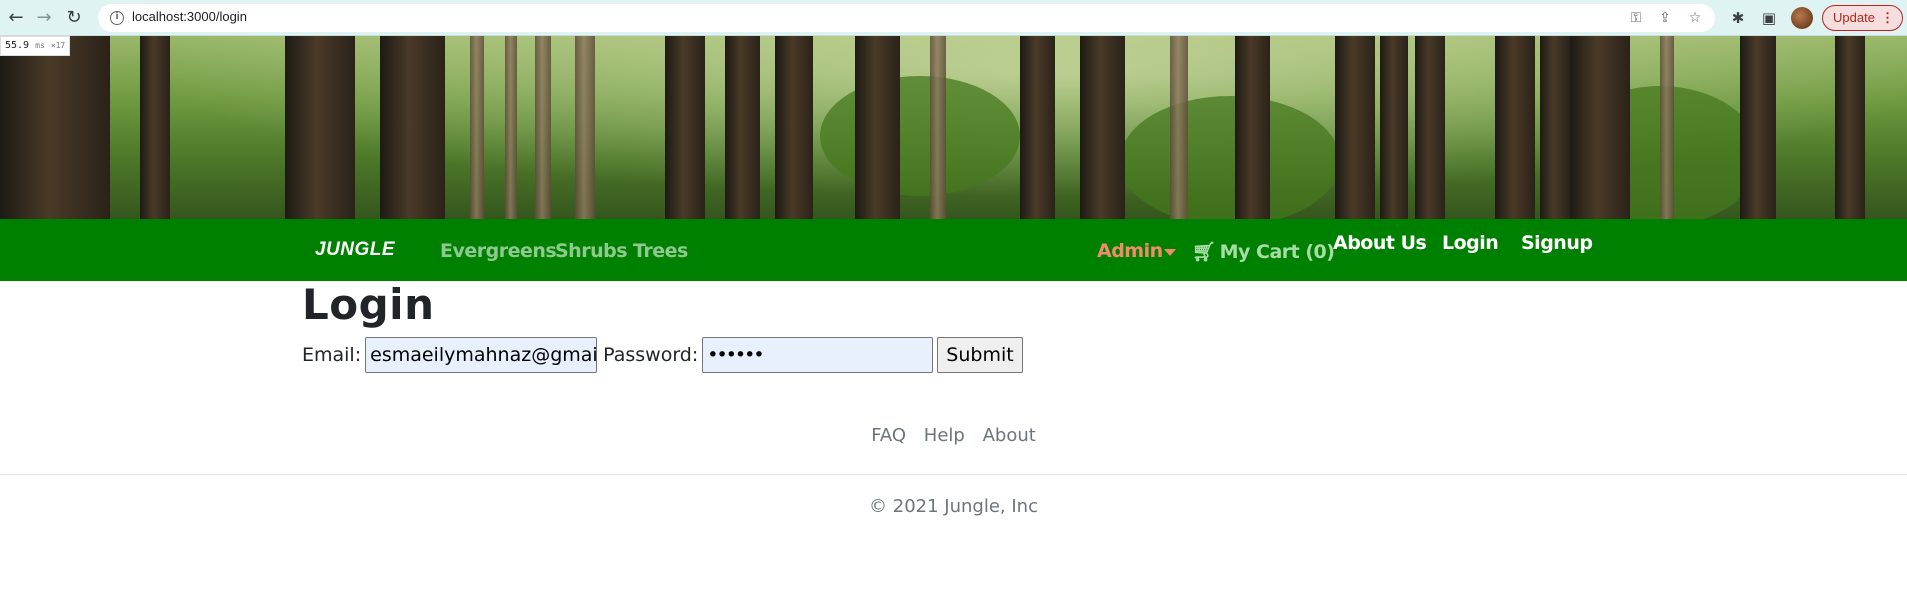 The width and height of the screenshot is (1907, 606). I want to click on perf-overlay: 55.9 ms ×17, so click(35, 46).